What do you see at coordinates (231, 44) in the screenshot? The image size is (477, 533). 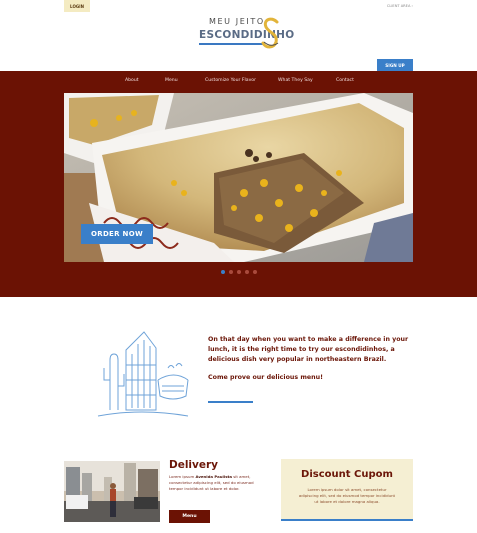 I see `logo-underline` at bounding box center [231, 44].